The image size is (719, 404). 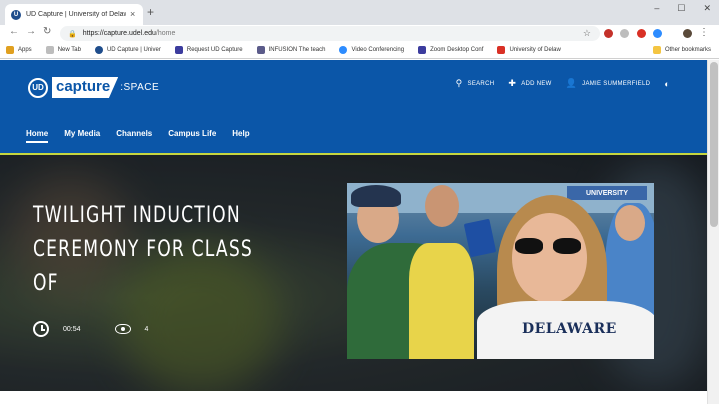 I want to click on tab-close-icon: ×, so click(x=132, y=14).